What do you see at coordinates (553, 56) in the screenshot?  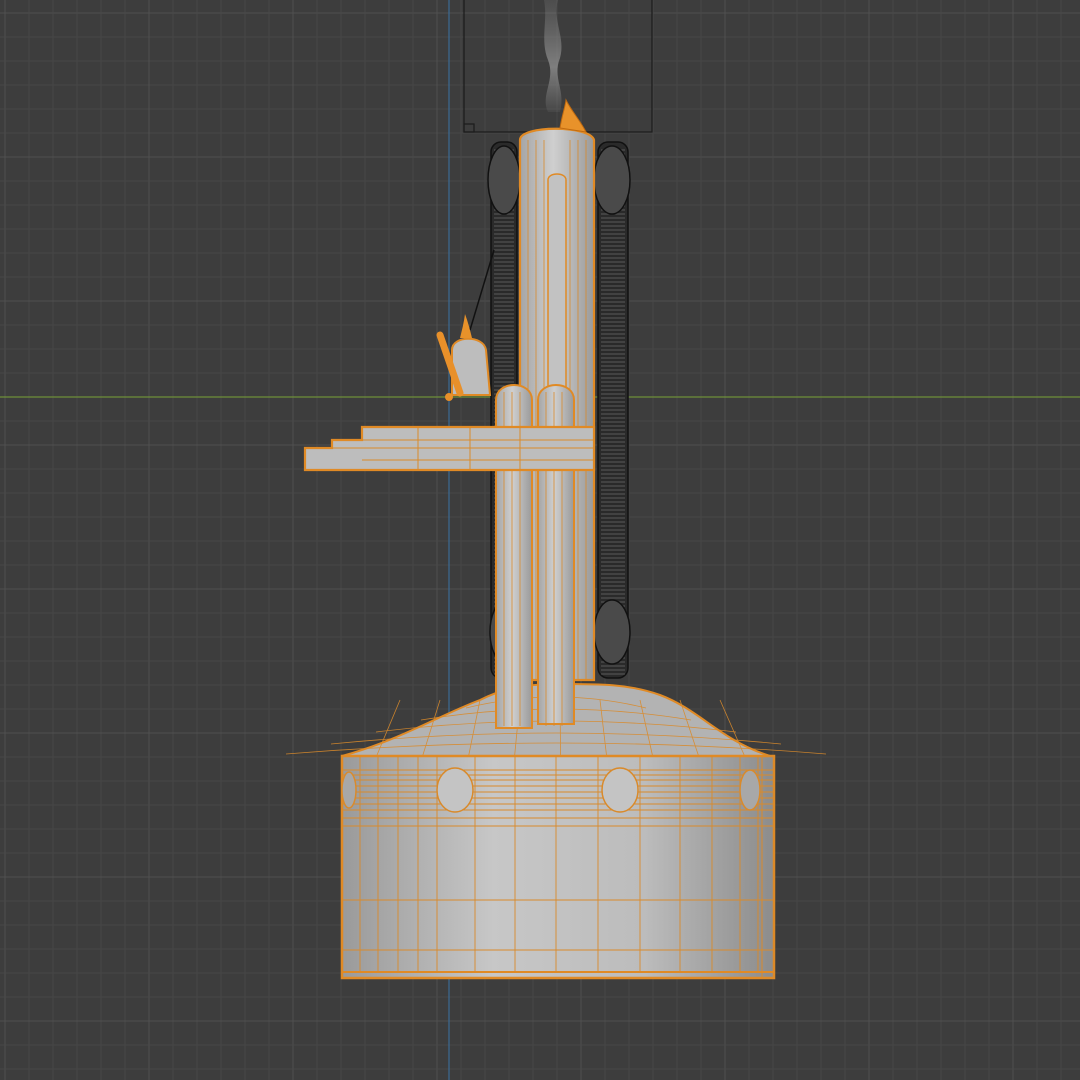 I see `smoke-plume` at bounding box center [553, 56].